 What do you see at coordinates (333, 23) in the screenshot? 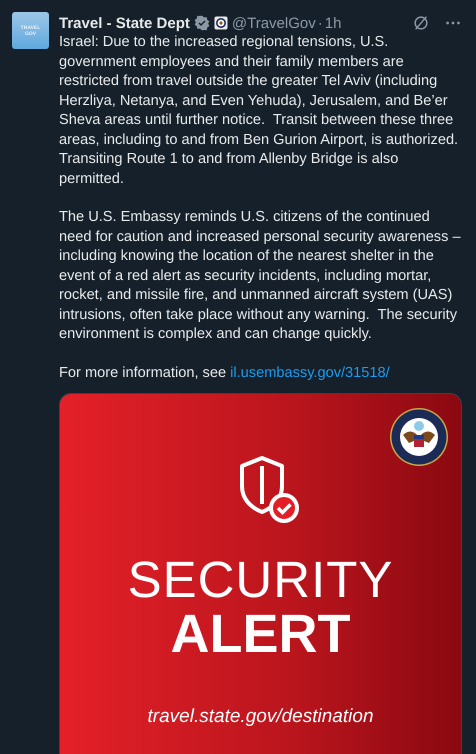
I see `timestamp: 1h` at bounding box center [333, 23].